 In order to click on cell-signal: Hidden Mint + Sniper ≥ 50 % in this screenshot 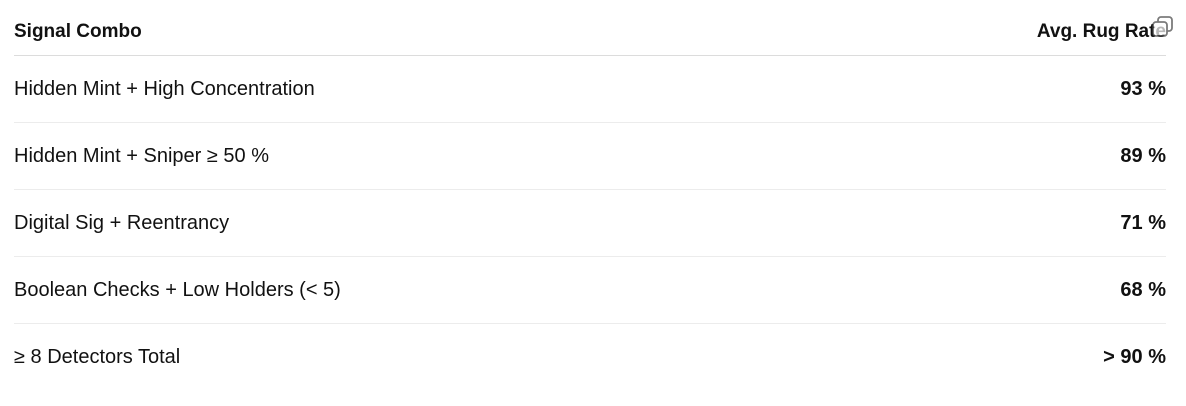, I will do `click(141, 155)`.